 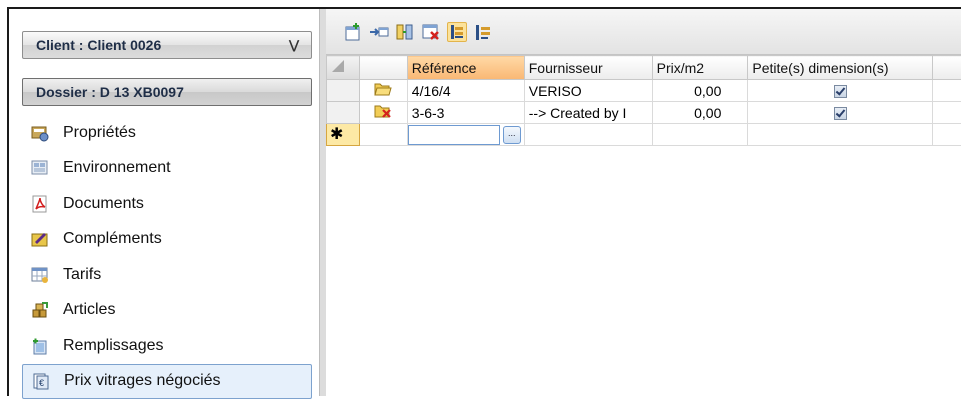 What do you see at coordinates (840, 68) in the screenshot?
I see `column-header-petites-dimensions: Petite(s) dimension(s)` at bounding box center [840, 68].